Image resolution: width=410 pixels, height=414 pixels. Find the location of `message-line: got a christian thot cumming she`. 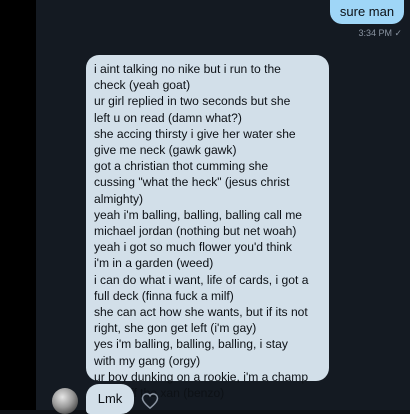

message-line: got a christian thot cumming she is located at coordinates (181, 166).